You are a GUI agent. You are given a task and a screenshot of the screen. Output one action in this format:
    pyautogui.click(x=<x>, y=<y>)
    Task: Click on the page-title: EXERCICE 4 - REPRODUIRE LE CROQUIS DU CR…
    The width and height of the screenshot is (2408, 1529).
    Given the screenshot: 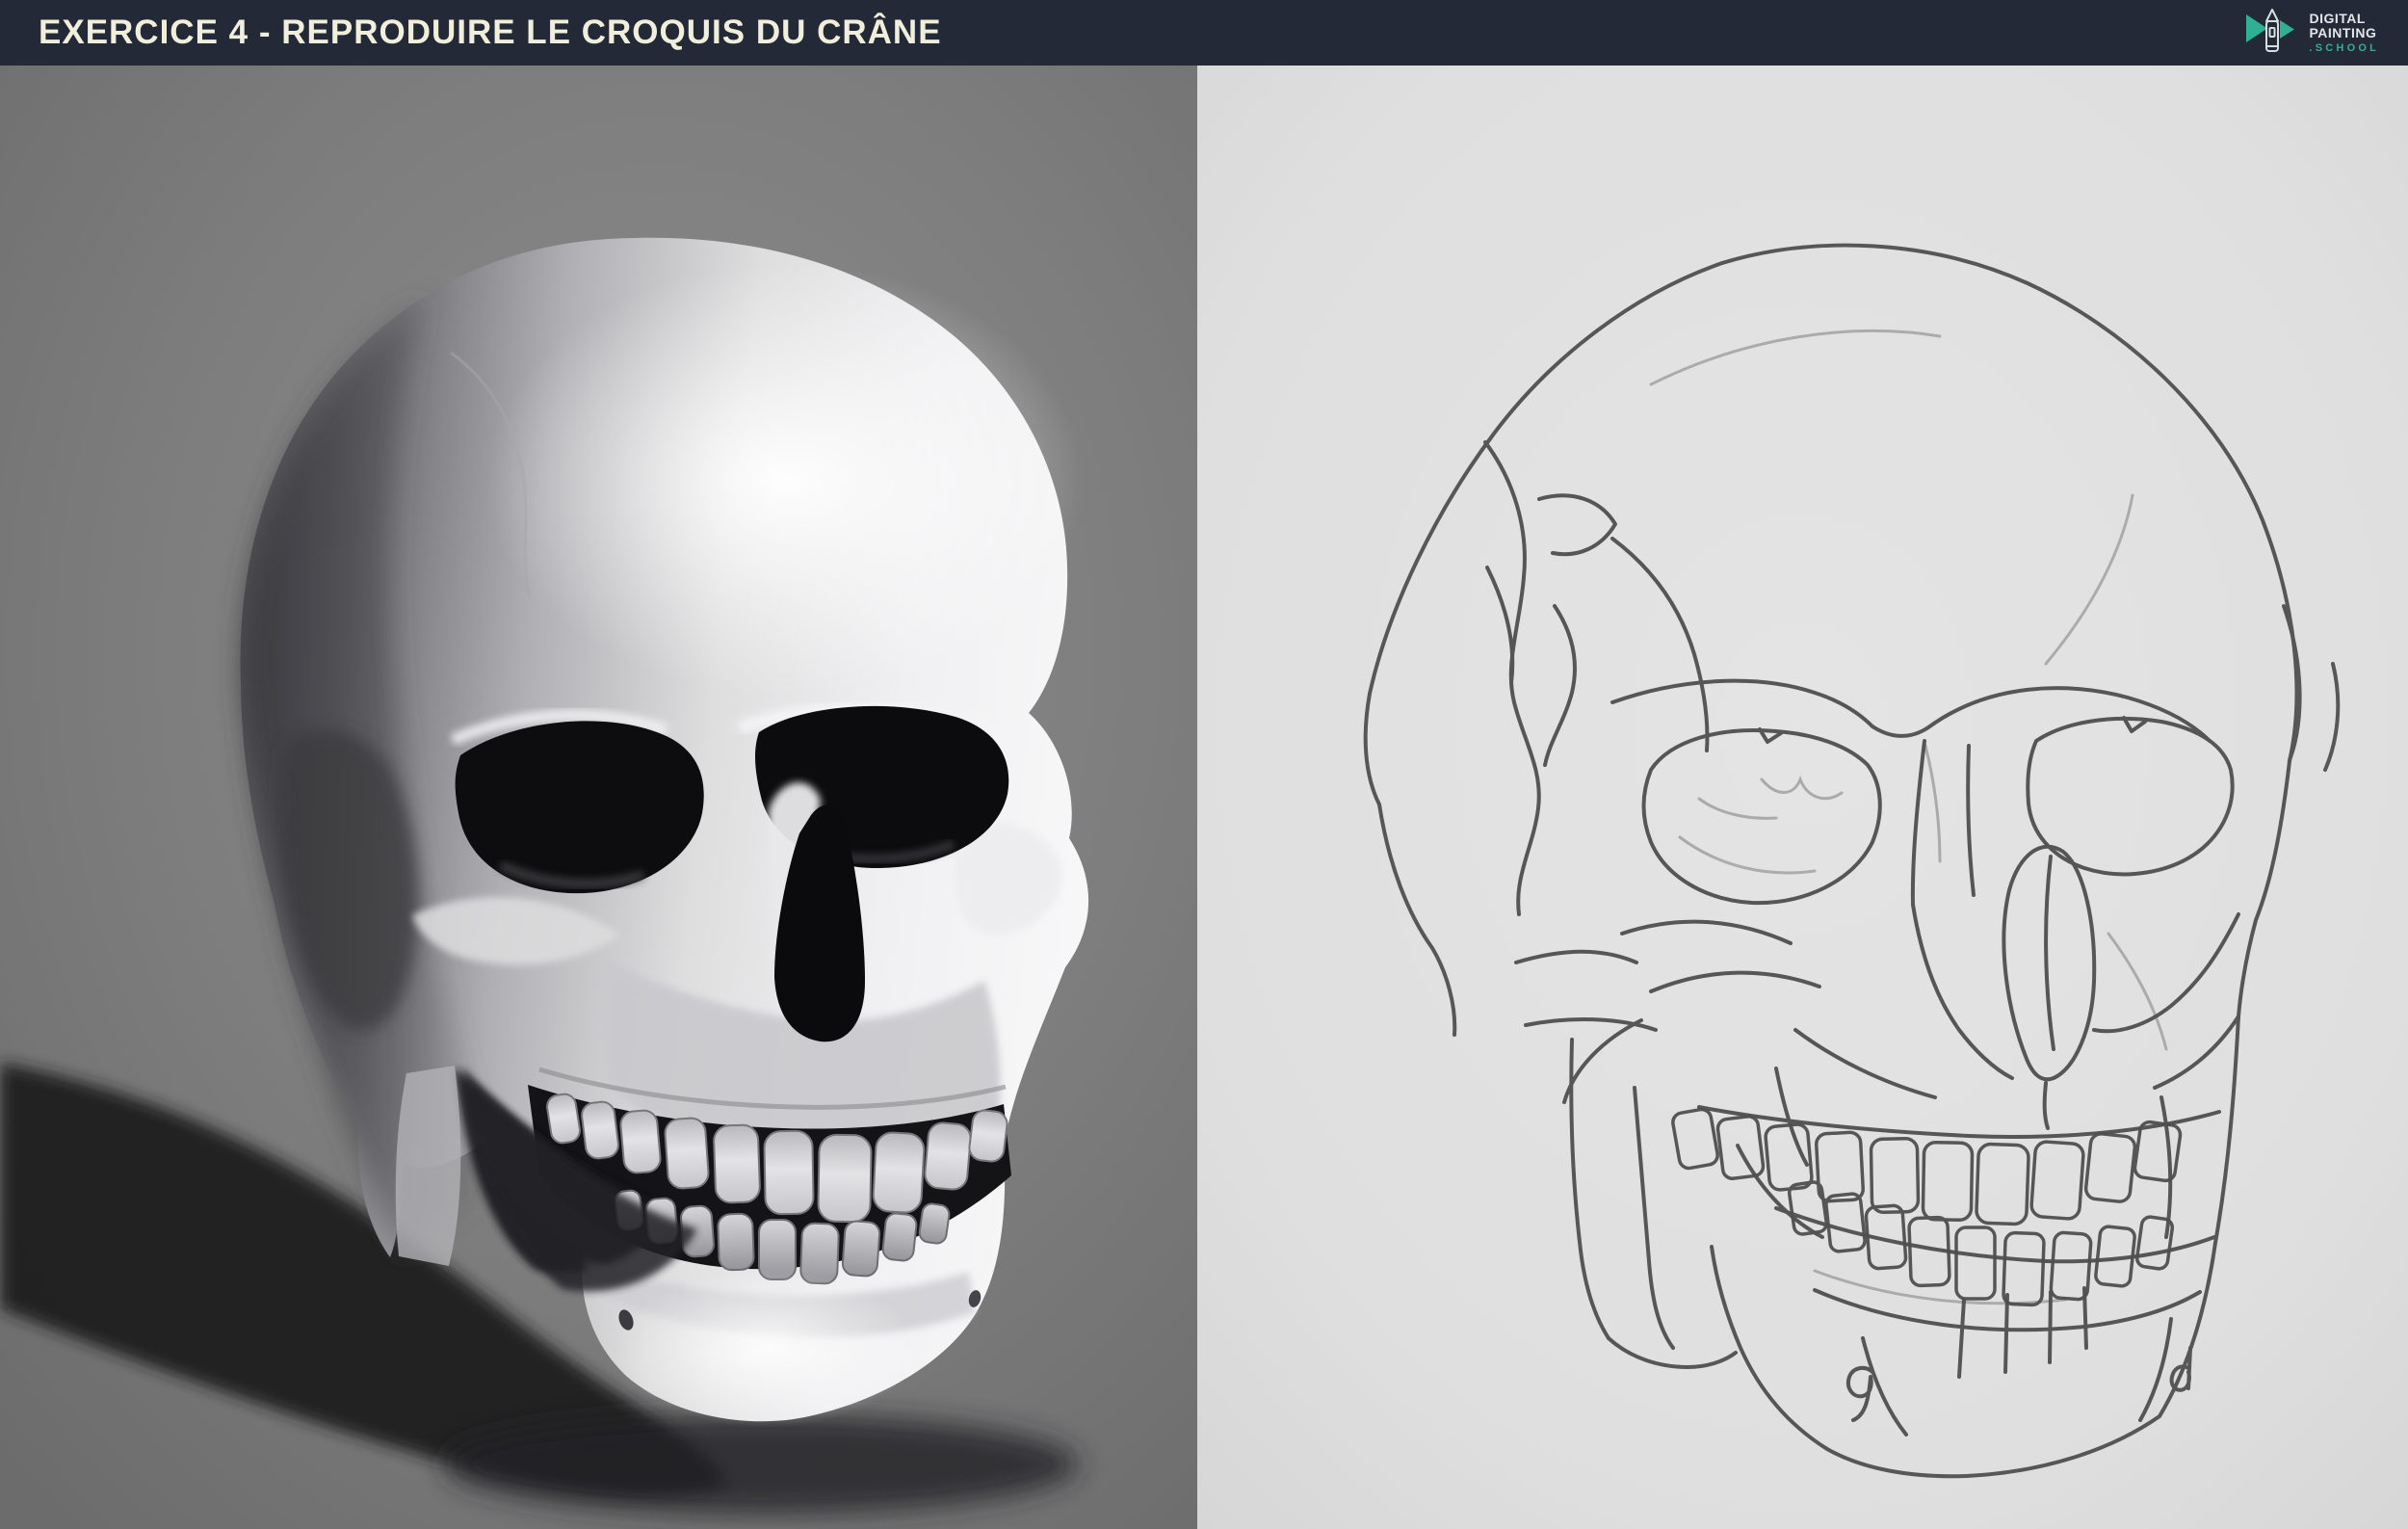 What is the action you would take?
    pyautogui.click(x=490, y=32)
    